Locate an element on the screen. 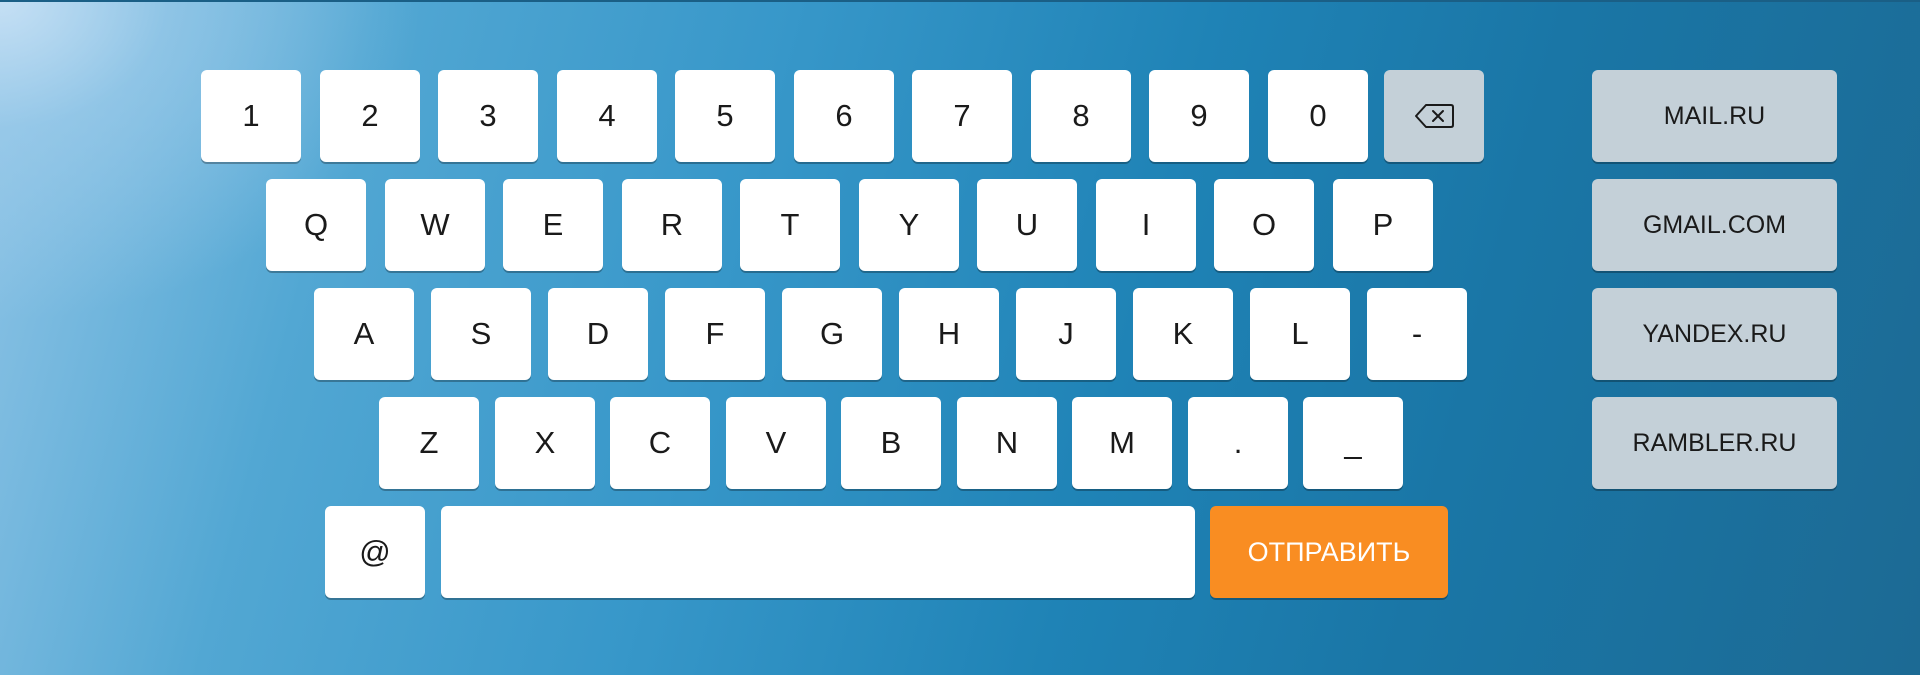 Image resolution: width=1920 pixels, height=675 pixels. domain-button-gmail-com: GMAIL.COM is located at coordinates (1714, 225).